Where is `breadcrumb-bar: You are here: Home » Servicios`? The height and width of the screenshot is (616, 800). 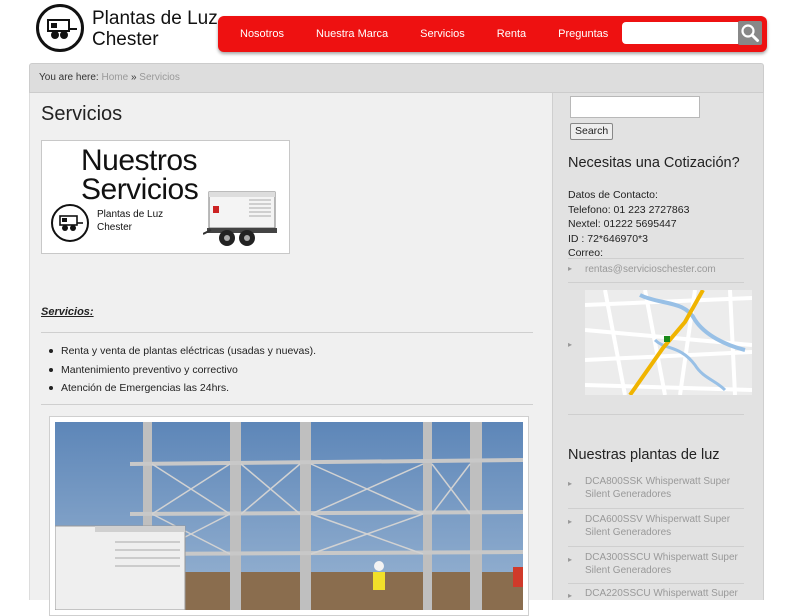 breadcrumb-bar: You are here: Home » Servicios is located at coordinates (396, 78).